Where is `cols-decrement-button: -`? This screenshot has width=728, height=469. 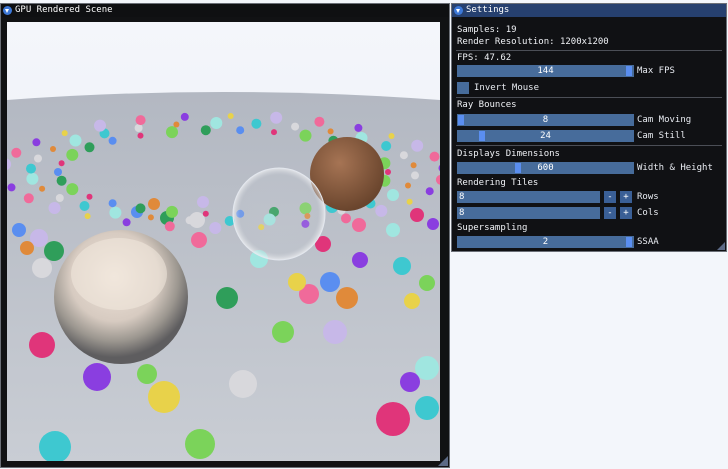 cols-decrement-button: - is located at coordinates (610, 213).